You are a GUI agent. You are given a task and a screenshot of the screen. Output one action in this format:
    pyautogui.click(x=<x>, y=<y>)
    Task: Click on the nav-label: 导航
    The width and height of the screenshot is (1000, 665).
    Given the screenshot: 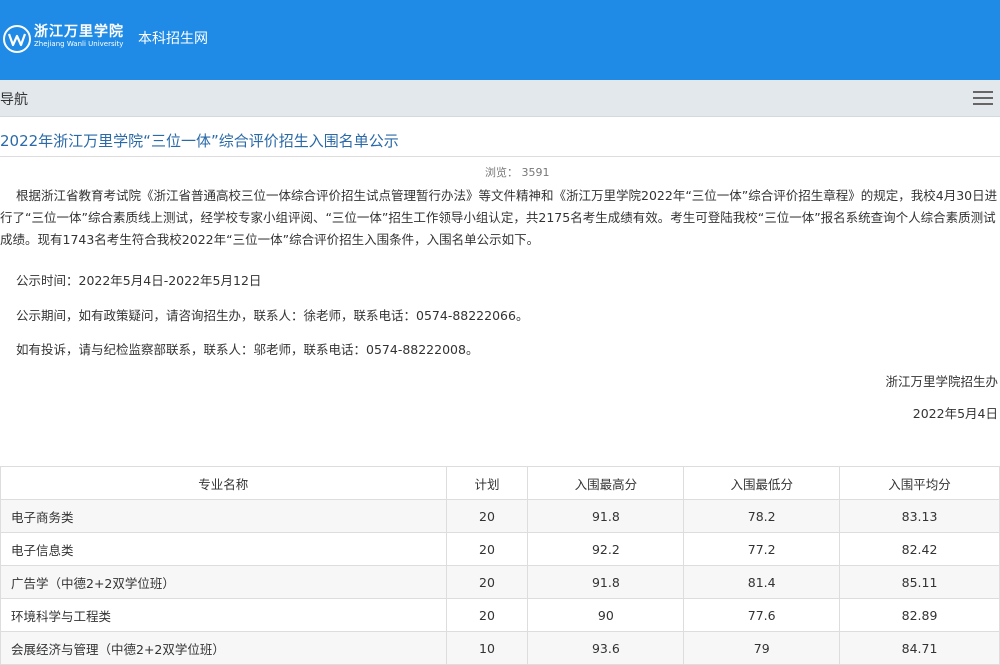 What is the action you would take?
    pyautogui.click(x=14, y=100)
    